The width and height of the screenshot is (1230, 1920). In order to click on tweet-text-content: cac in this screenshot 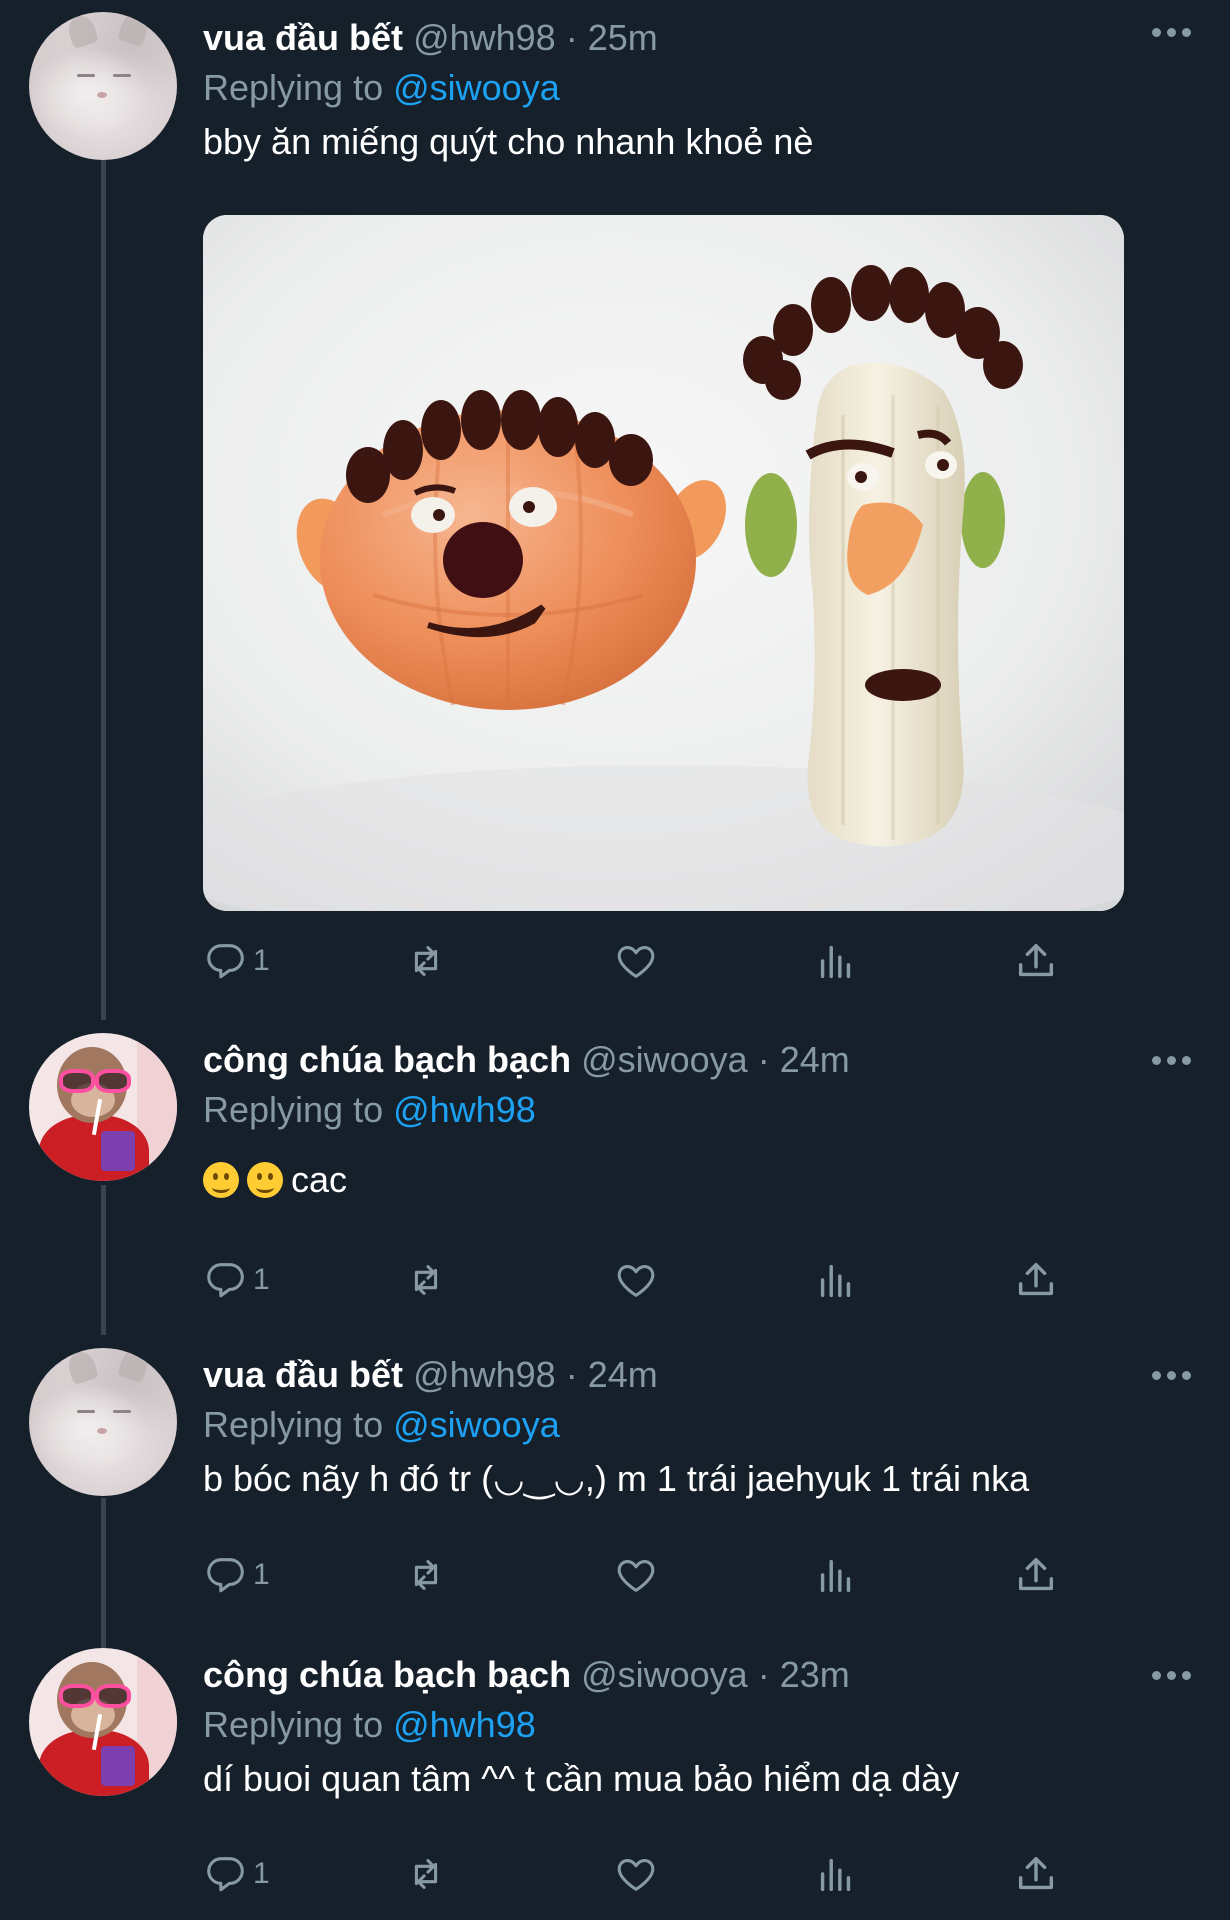, I will do `click(319, 1179)`.